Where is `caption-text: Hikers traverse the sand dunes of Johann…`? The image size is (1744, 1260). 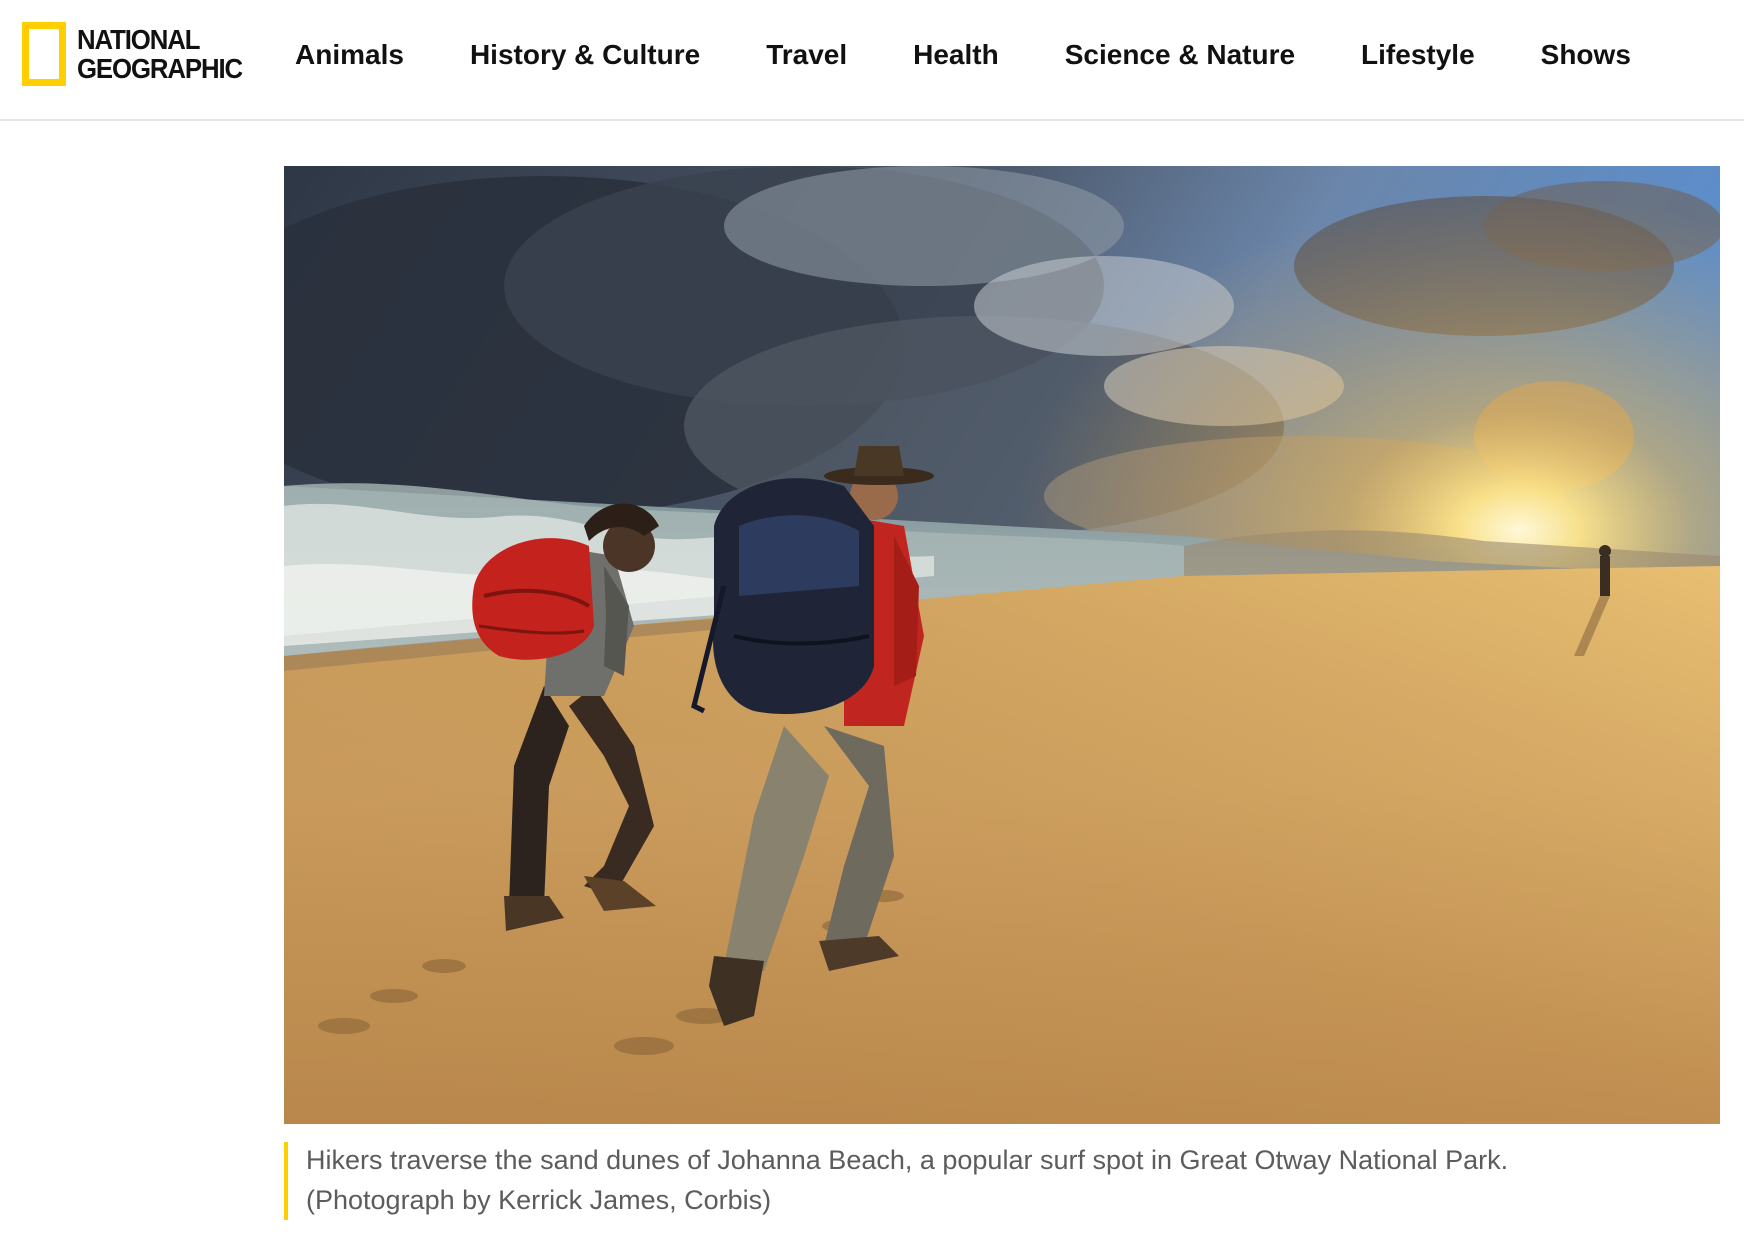
caption-text: Hikers traverse the sand dunes of Johann… is located at coordinates (907, 1160).